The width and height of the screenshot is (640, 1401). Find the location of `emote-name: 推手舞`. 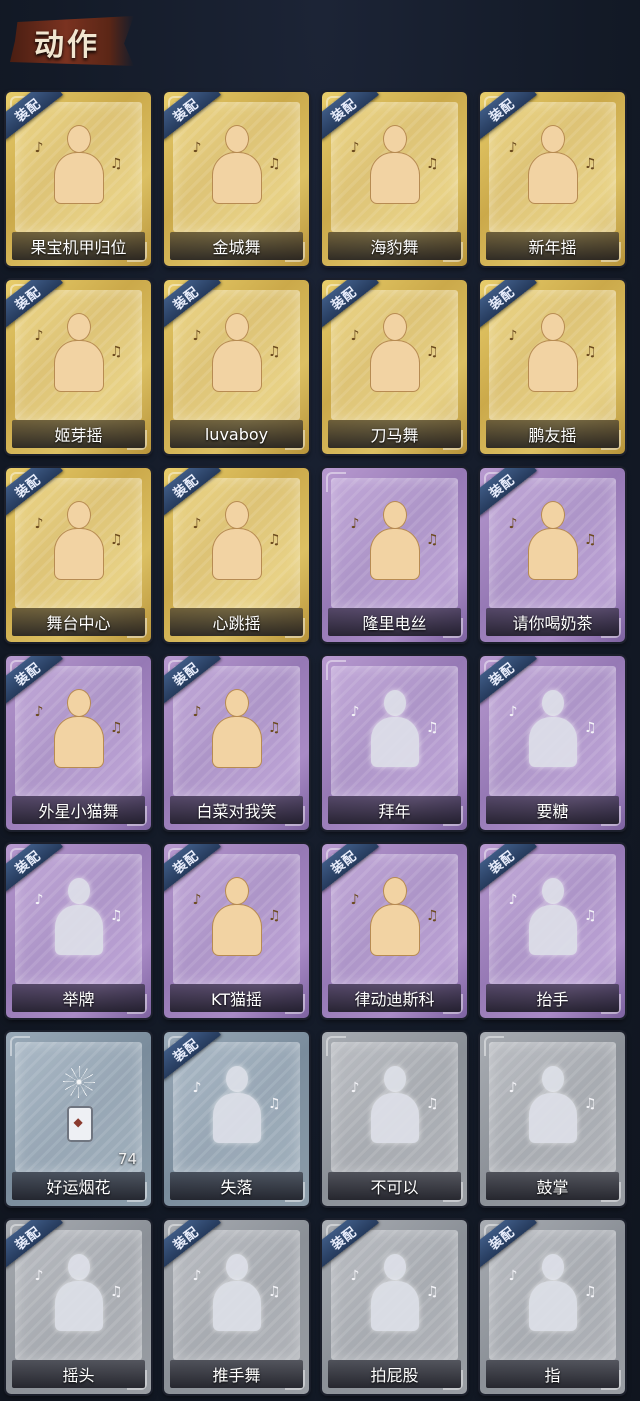

emote-name: 推手舞 is located at coordinates (236, 1375).